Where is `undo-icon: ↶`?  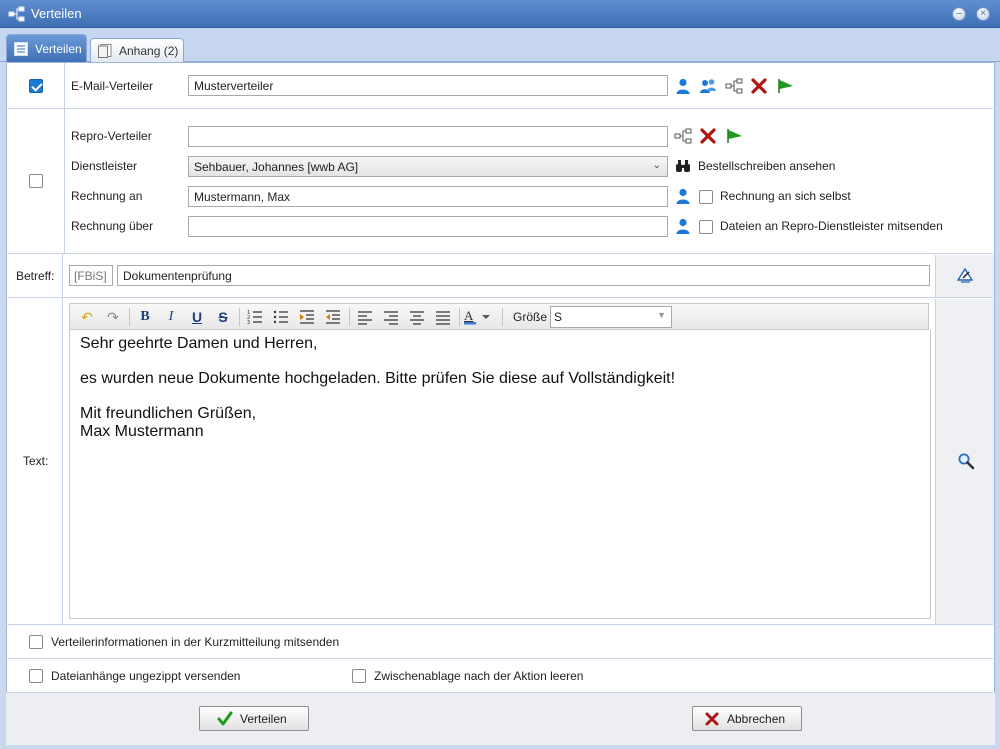 undo-icon: ↶ is located at coordinates (87, 317).